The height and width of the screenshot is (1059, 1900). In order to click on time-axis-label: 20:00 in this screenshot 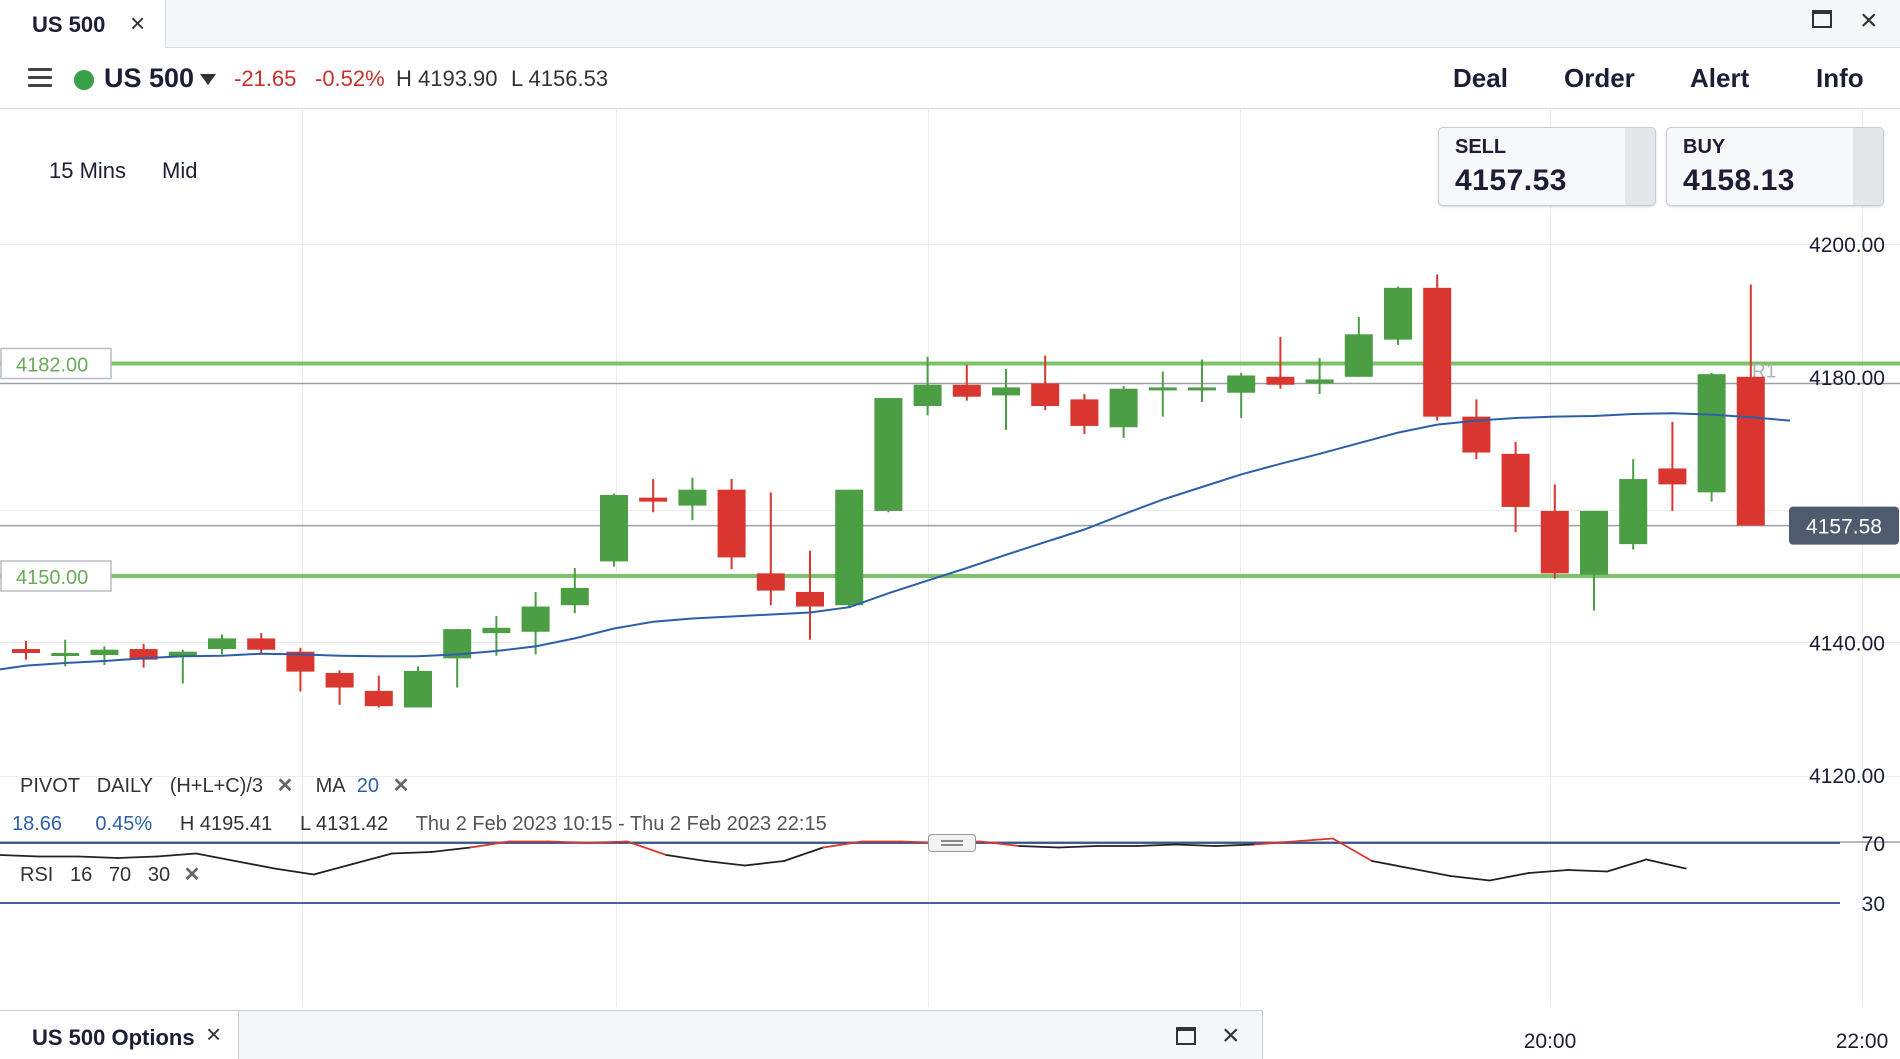, I will do `click(1550, 1041)`.